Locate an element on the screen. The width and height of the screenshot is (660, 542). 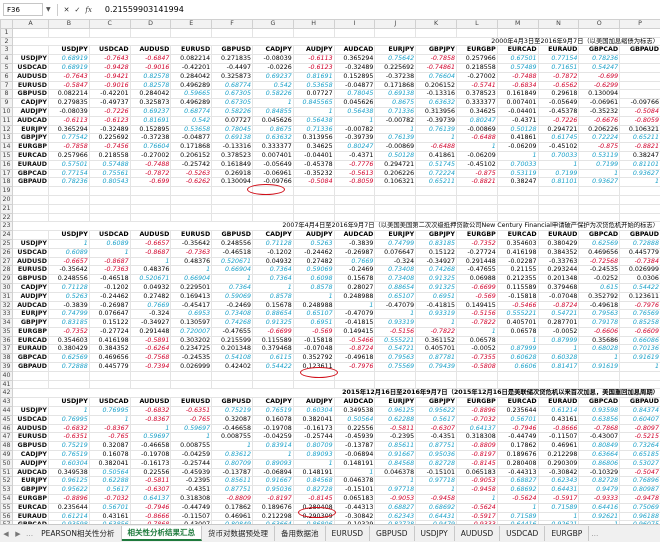
correlation-cell: 0.7669 is located at coordinates (354, 261).